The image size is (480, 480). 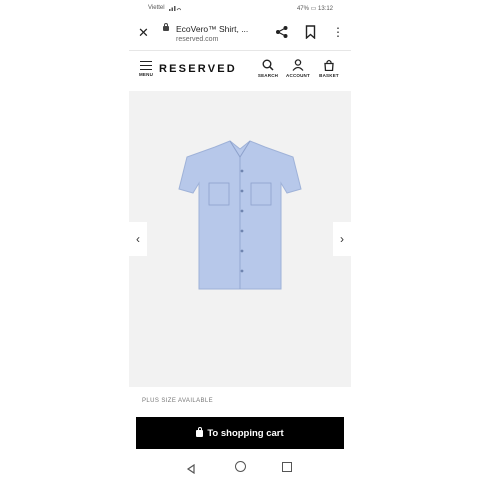 What do you see at coordinates (325, 9) in the screenshot?
I see `clock: 13:12` at bounding box center [325, 9].